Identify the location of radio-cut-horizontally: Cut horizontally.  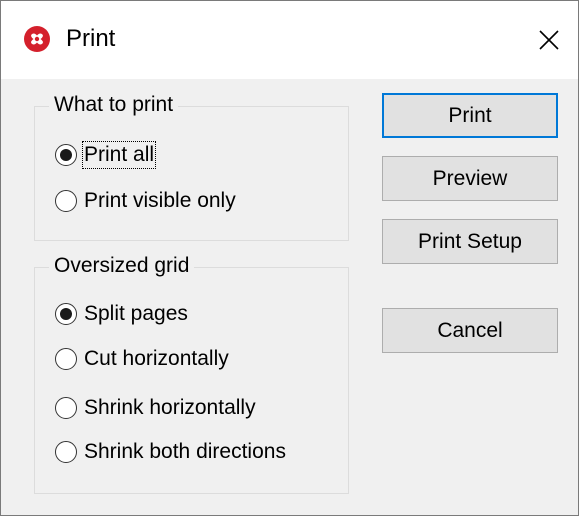
(143, 359).